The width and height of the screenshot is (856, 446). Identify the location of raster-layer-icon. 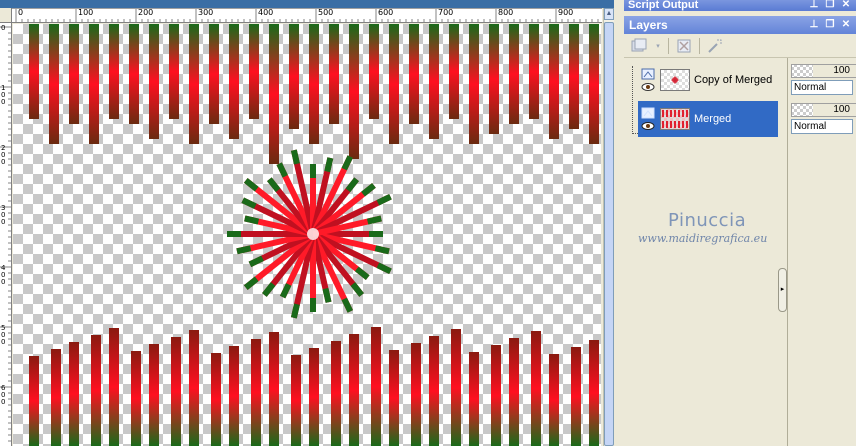
(648, 113).